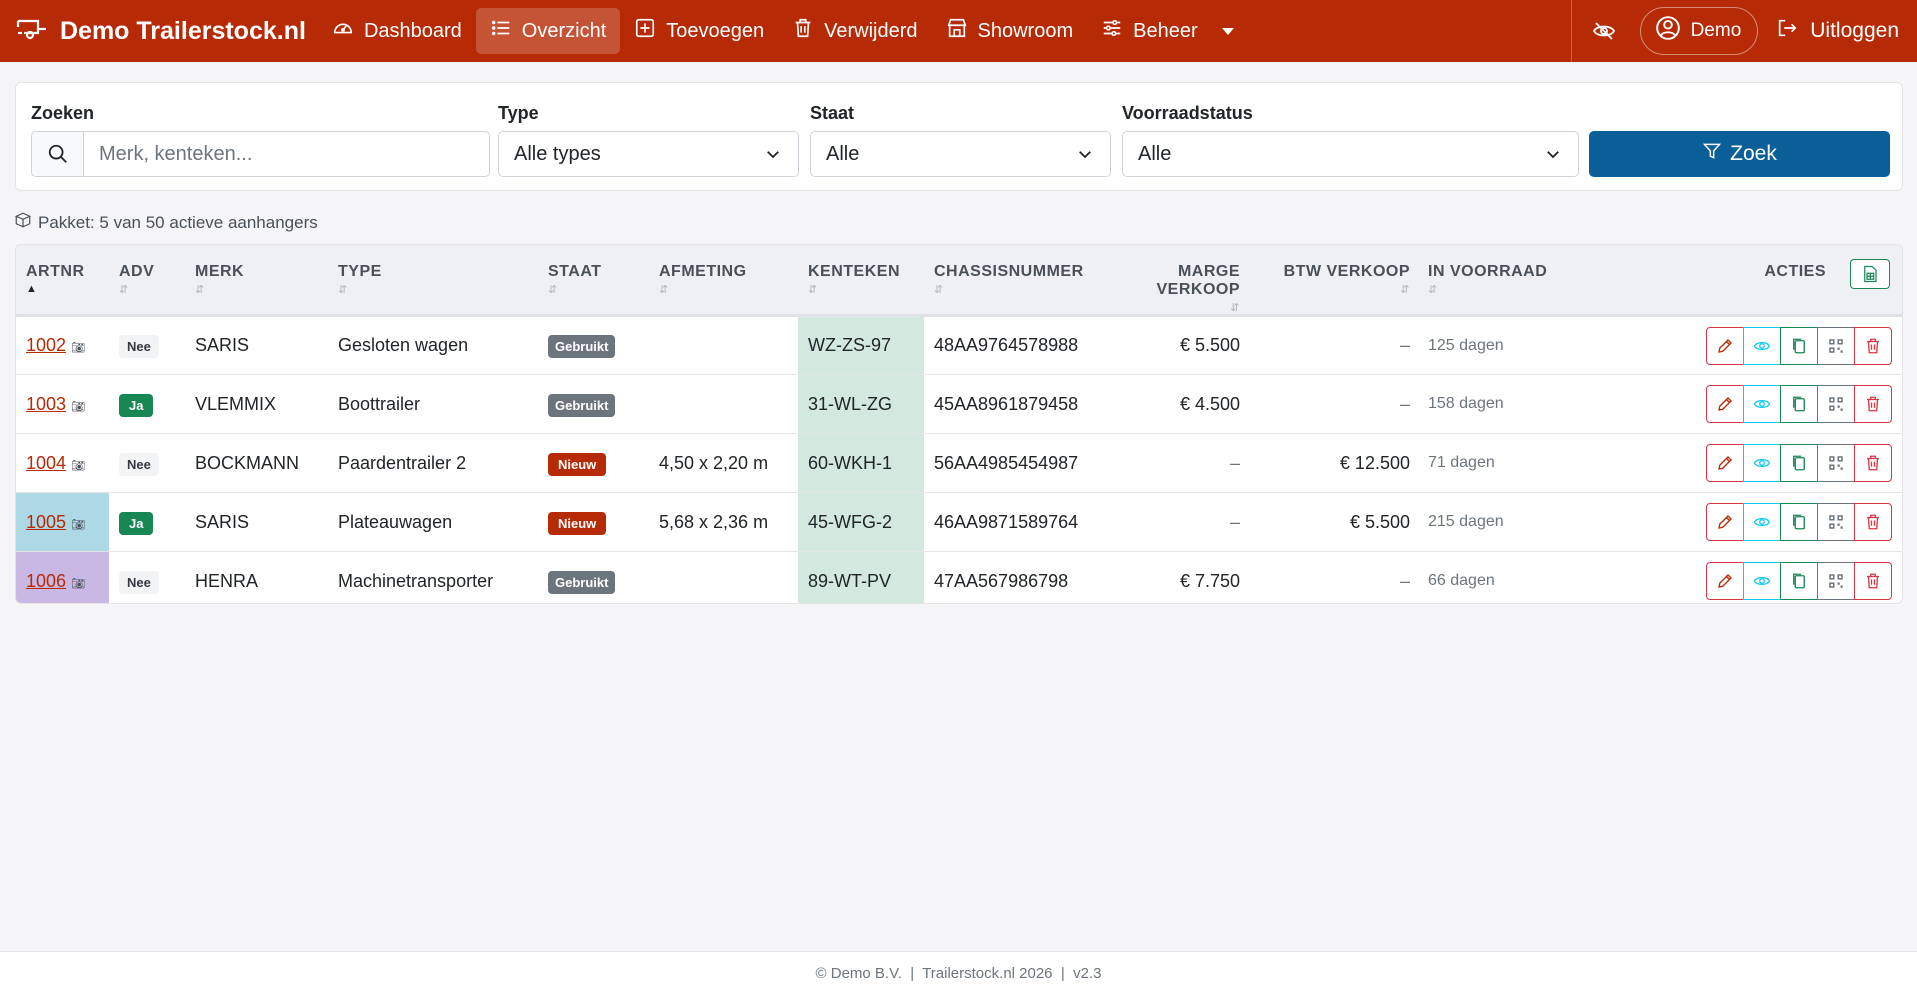  I want to click on col-adv-label: ADV, so click(137, 271).